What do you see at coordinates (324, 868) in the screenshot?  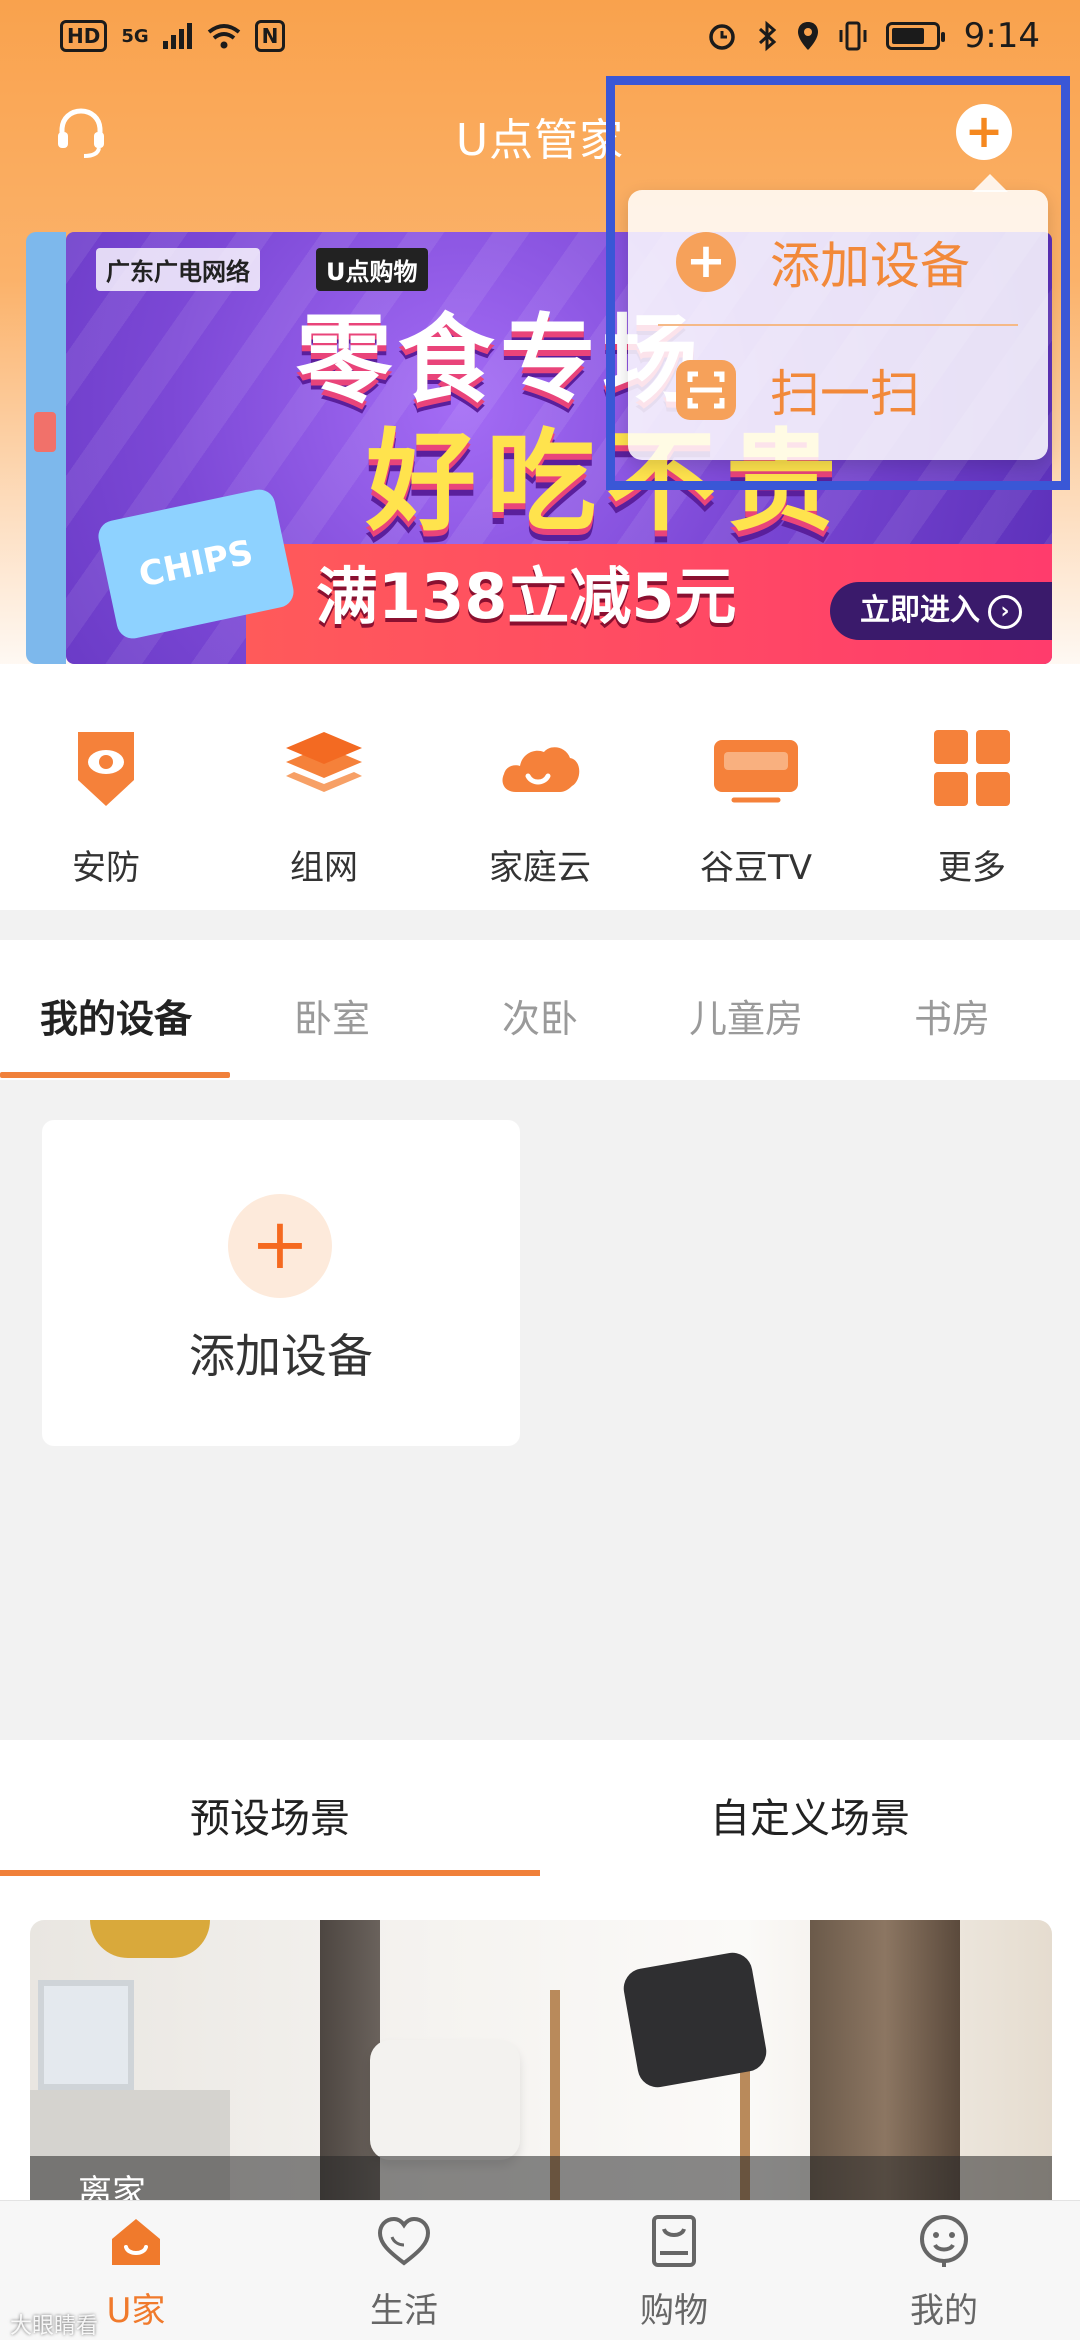 I see `quick-item-label: 组网` at bounding box center [324, 868].